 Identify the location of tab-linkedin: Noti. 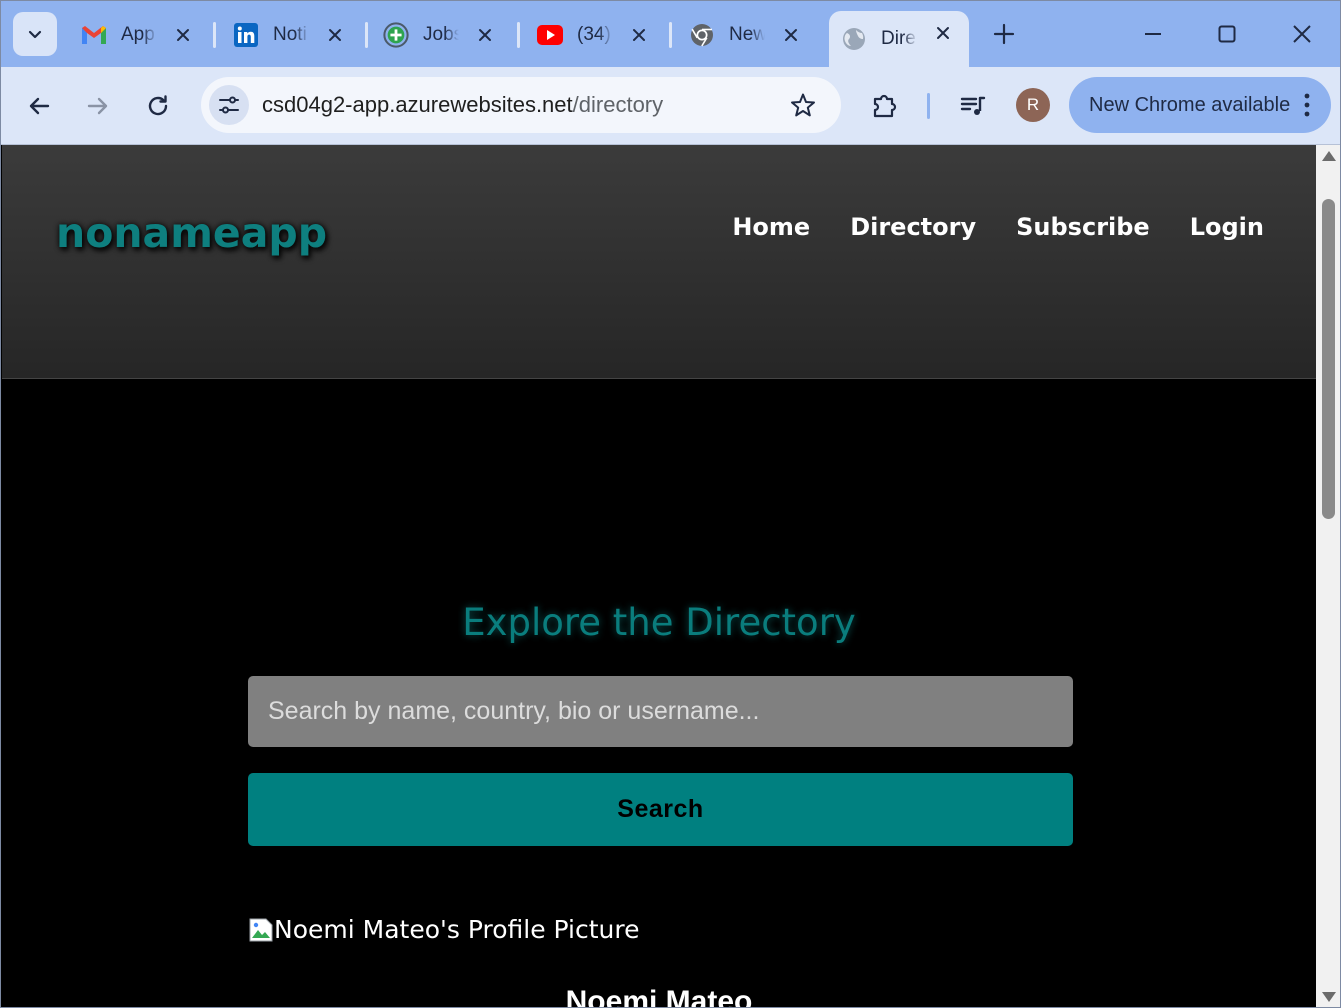
(291, 35).